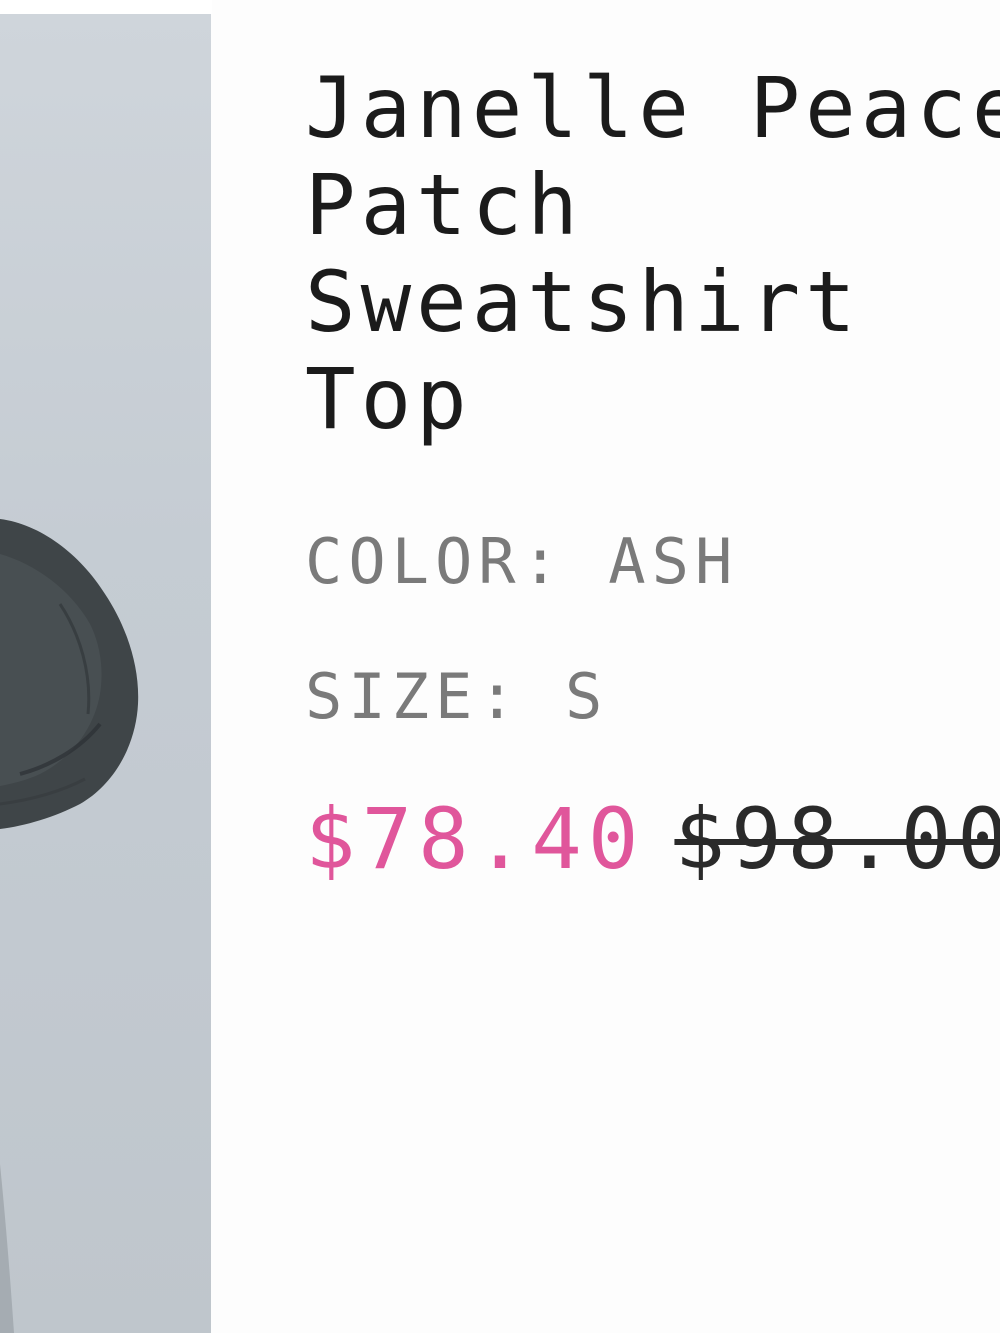 The width and height of the screenshot is (1000, 1333). I want to click on sale-price: $78.40, so click(475, 839).